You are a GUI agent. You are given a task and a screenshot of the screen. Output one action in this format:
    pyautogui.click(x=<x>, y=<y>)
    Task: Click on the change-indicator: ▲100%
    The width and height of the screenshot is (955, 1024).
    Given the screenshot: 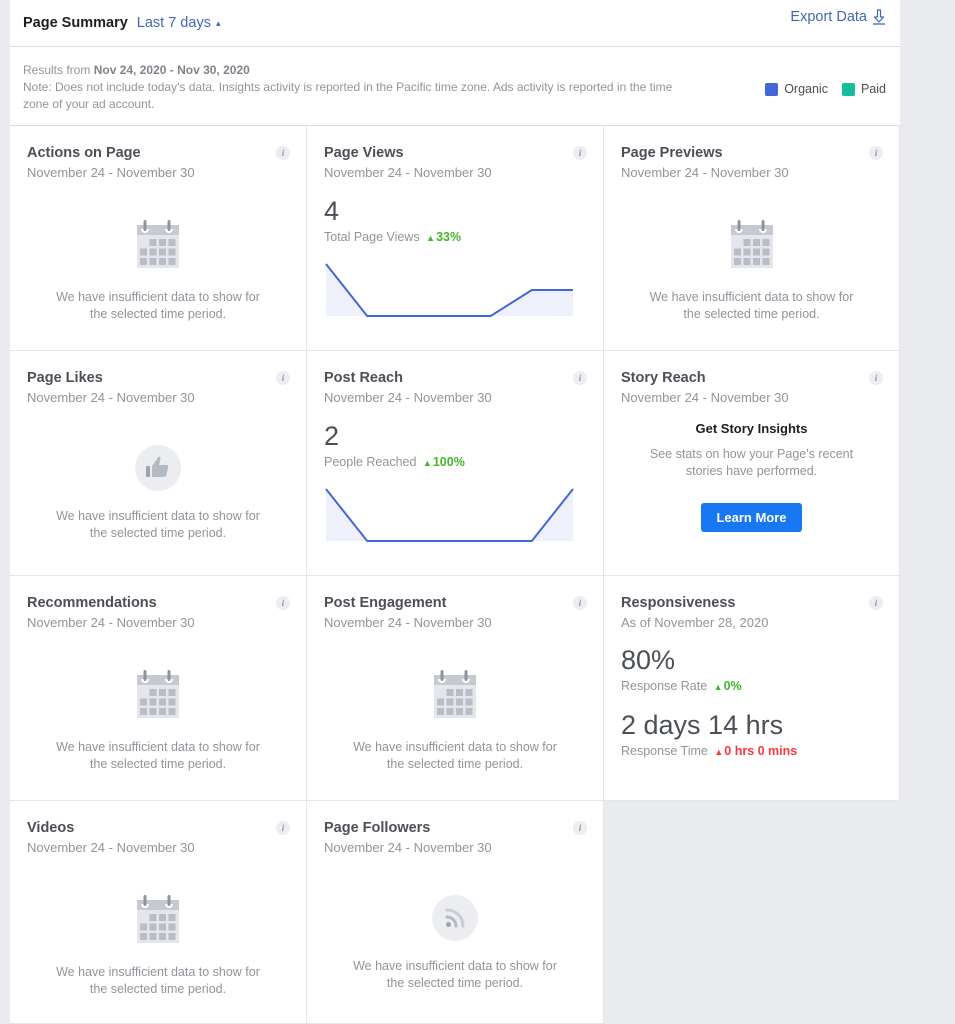 What is the action you would take?
    pyautogui.click(x=443, y=462)
    